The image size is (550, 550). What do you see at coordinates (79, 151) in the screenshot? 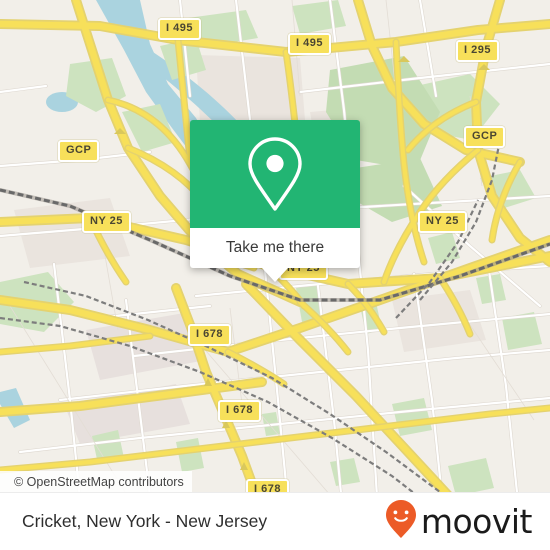
I see `shield-gcp-west: GCP` at bounding box center [79, 151].